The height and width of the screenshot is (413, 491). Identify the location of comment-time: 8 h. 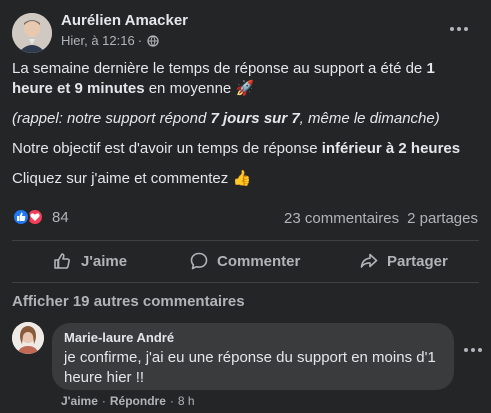
(186, 401).